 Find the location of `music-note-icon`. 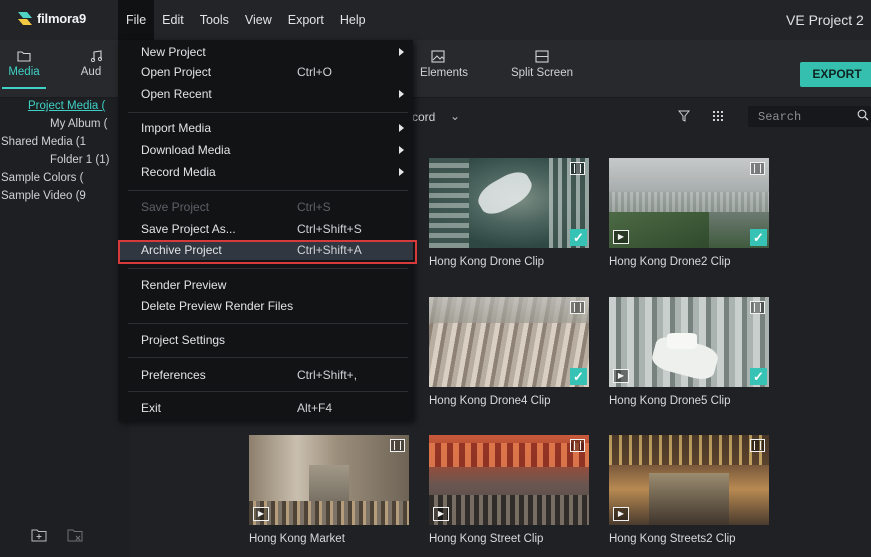

music-note-icon is located at coordinates (96, 56).